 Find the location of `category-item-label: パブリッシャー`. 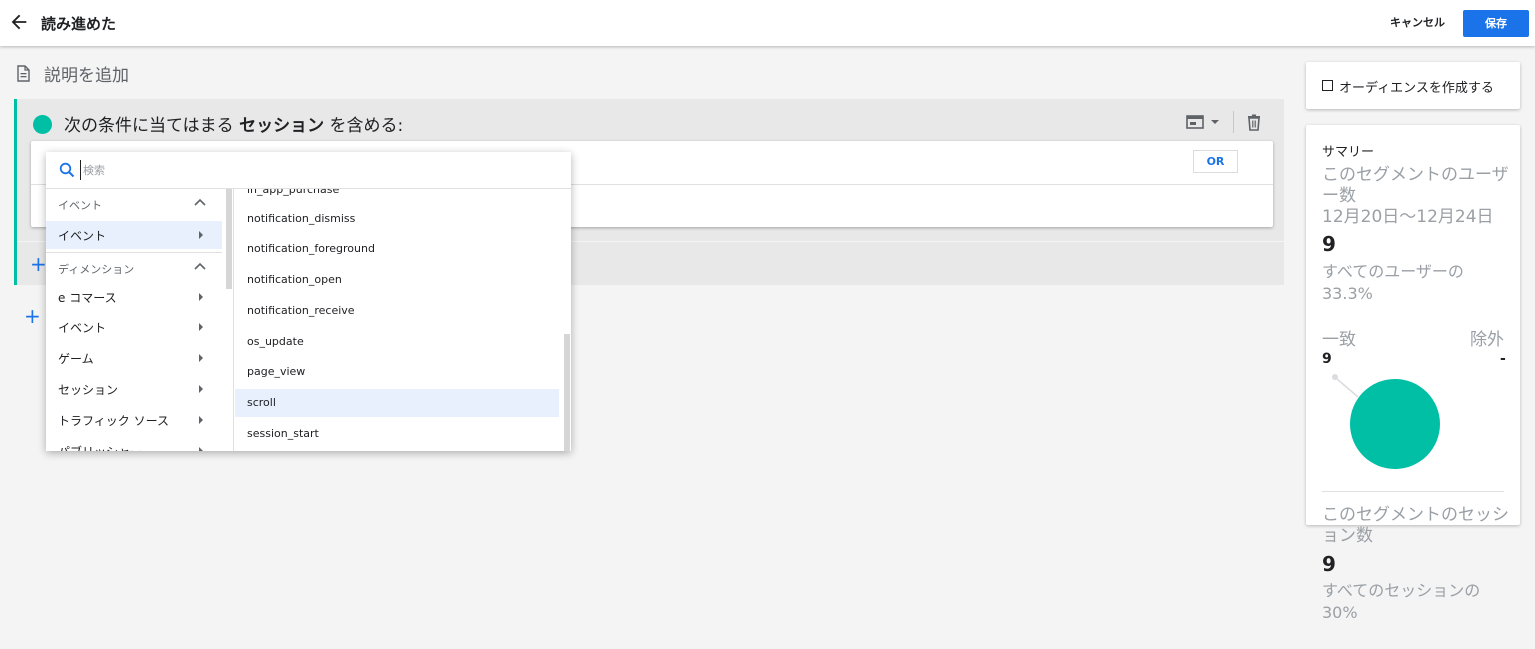

category-item-label: パブリッシャー is located at coordinates (100, 447).